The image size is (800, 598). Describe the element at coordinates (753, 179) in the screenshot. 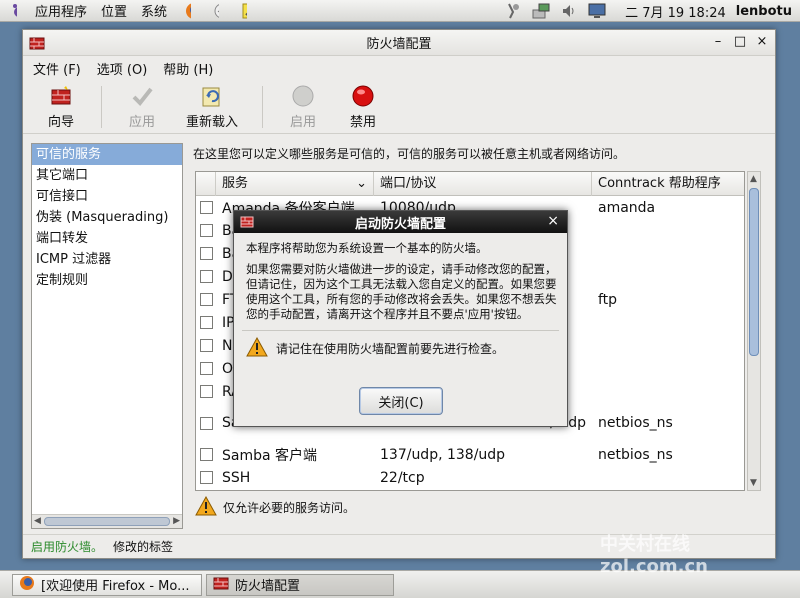

I see `scroll-up-icon: ▲` at that location.